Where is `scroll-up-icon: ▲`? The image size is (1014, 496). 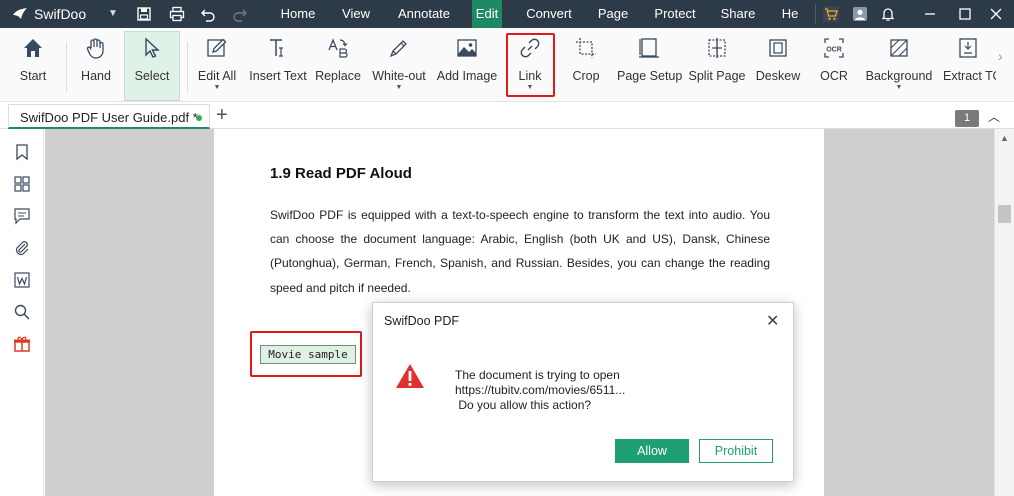 scroll-up-icon: ▲ is located at coordinates (1004, 138).